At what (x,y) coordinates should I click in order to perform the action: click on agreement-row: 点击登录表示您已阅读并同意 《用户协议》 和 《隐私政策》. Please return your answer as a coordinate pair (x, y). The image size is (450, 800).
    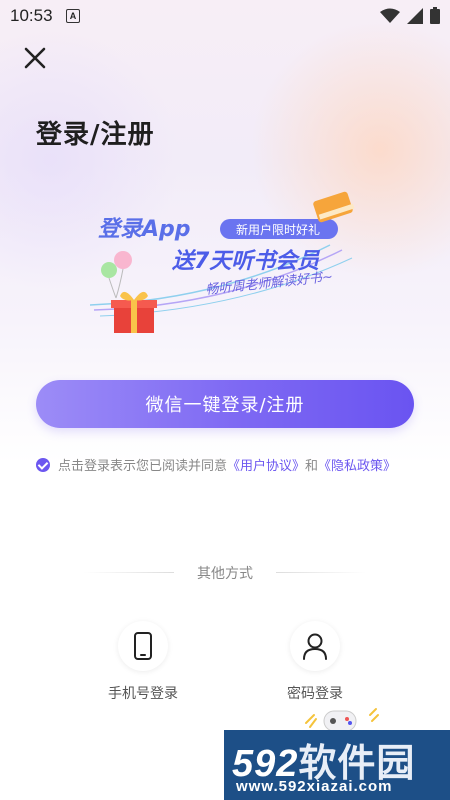
    Looking at the image, I should click on (216, 464).